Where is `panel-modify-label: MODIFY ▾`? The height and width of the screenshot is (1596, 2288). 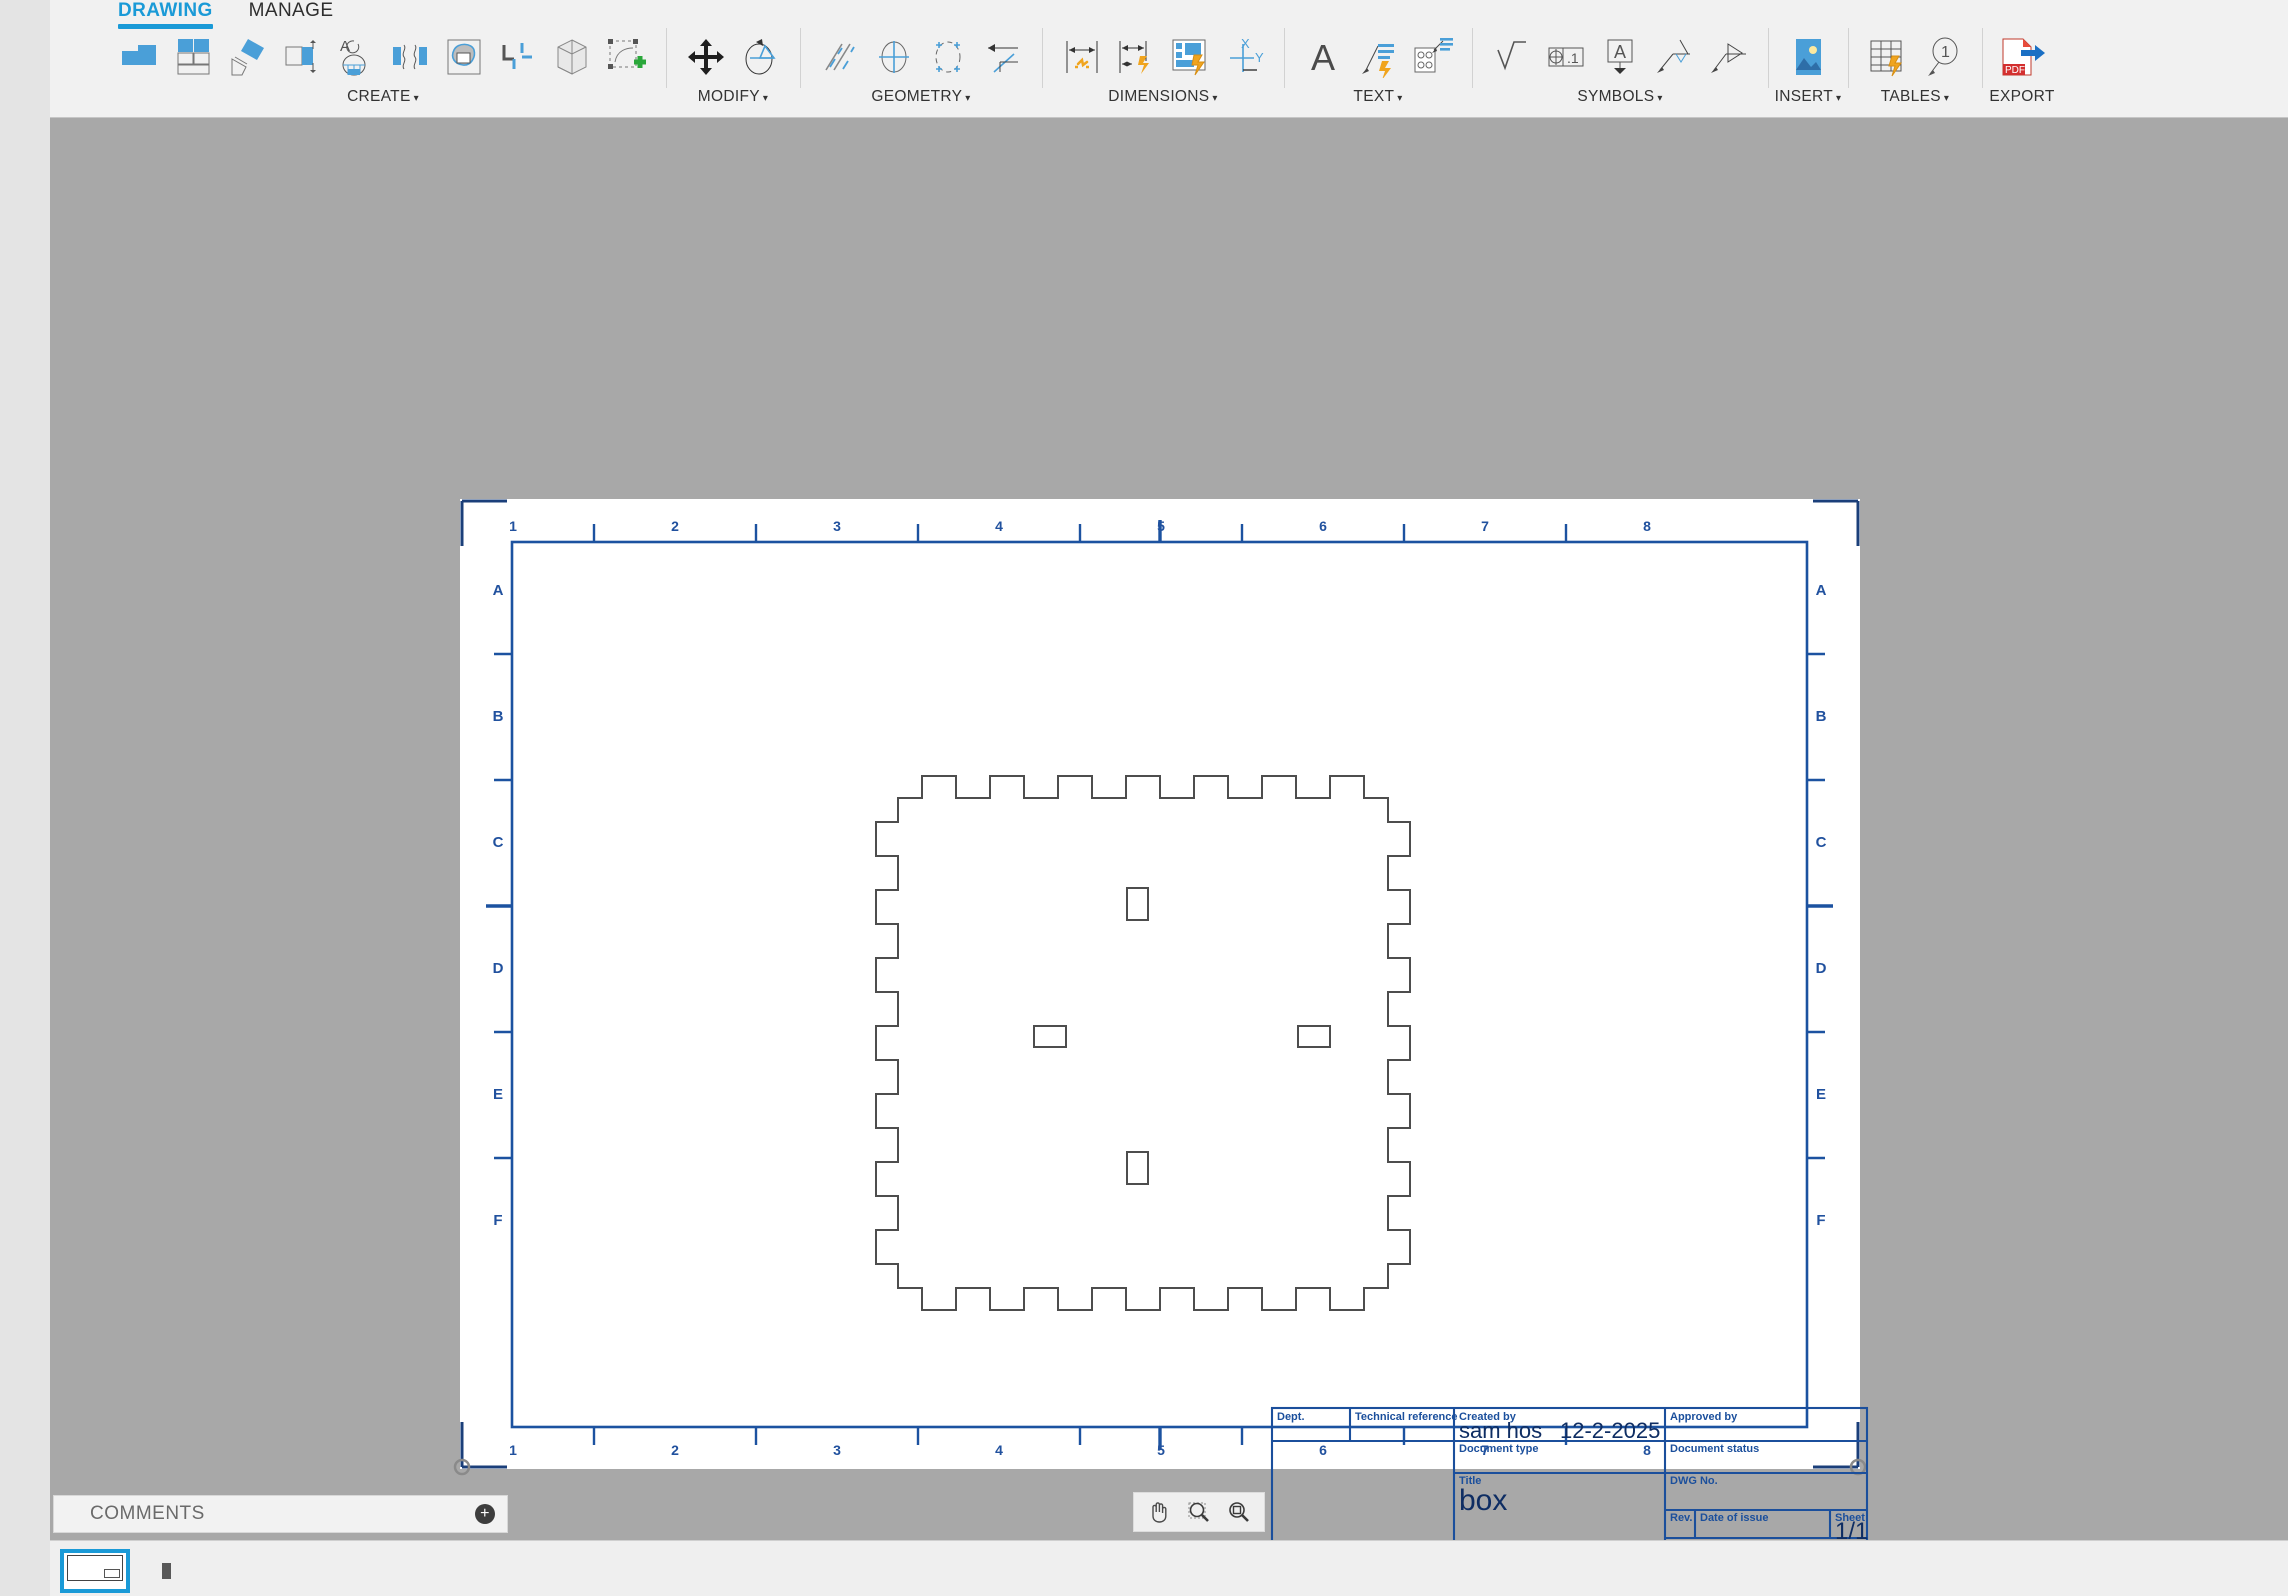
panel-modify-label: MODIFY ▾ is located at coordinates (733, 97).